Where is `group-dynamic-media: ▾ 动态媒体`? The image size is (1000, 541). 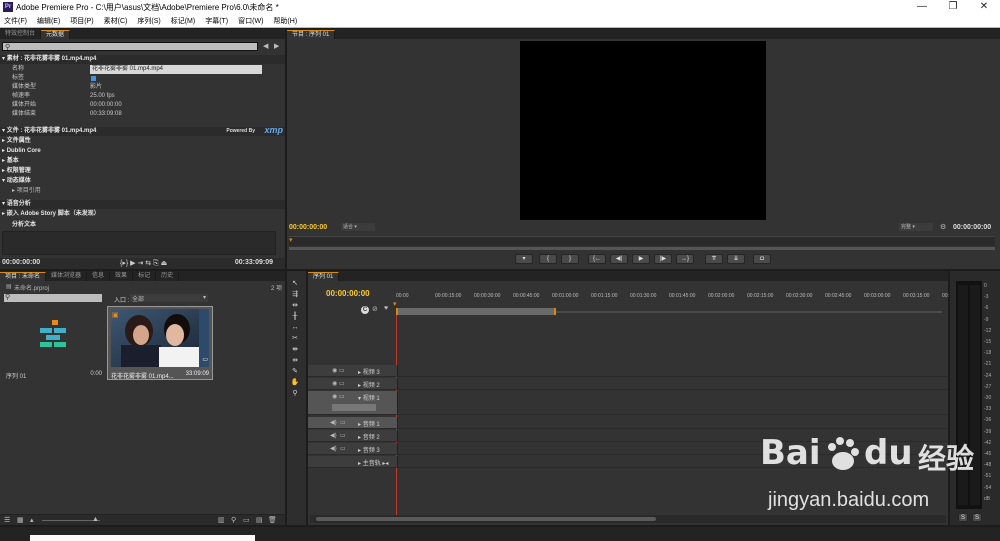
group-dynamic-media: ▾ 动态媒体 is located at coordinates (139, 181).